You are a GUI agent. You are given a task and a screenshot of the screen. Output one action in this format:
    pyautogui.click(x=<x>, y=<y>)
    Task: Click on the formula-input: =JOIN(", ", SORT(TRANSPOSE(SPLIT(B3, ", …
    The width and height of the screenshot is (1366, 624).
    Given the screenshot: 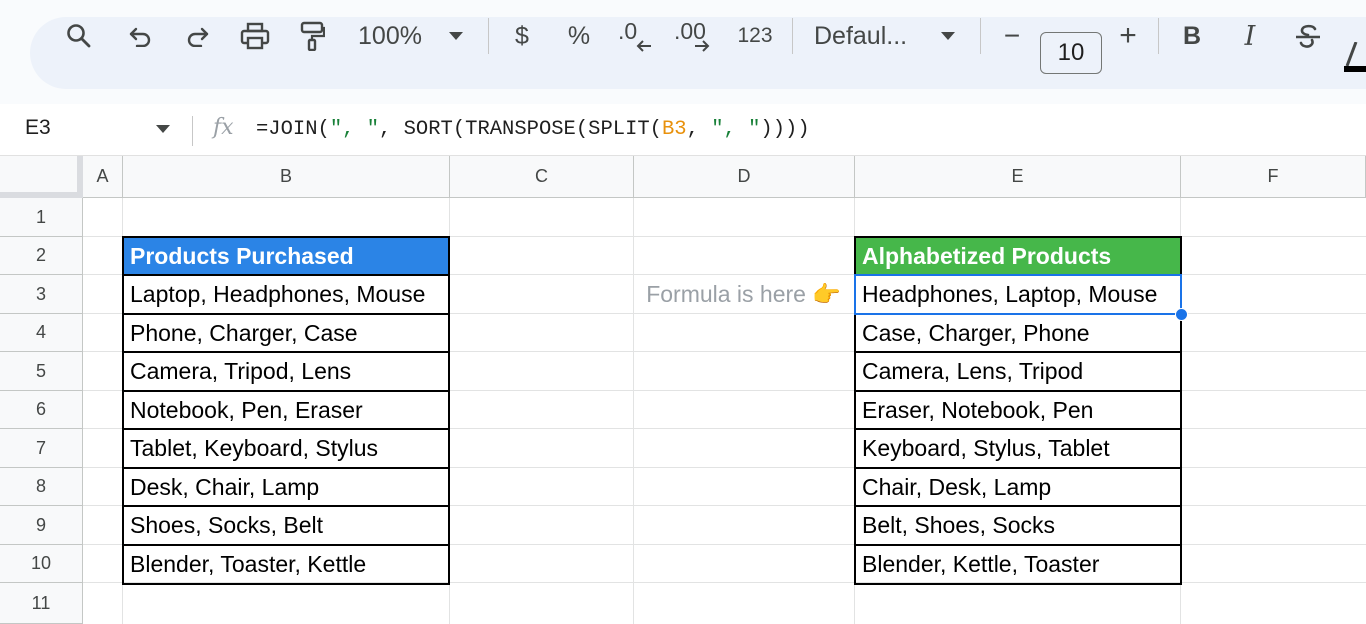 What is the action you would take?
    pyautogui.click(x=533, y=129)
    